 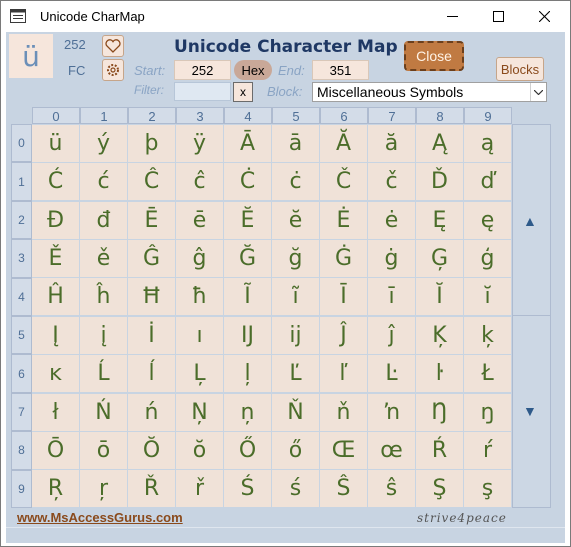 I want to click on char-cell: ī, so click(x=391, y=297).